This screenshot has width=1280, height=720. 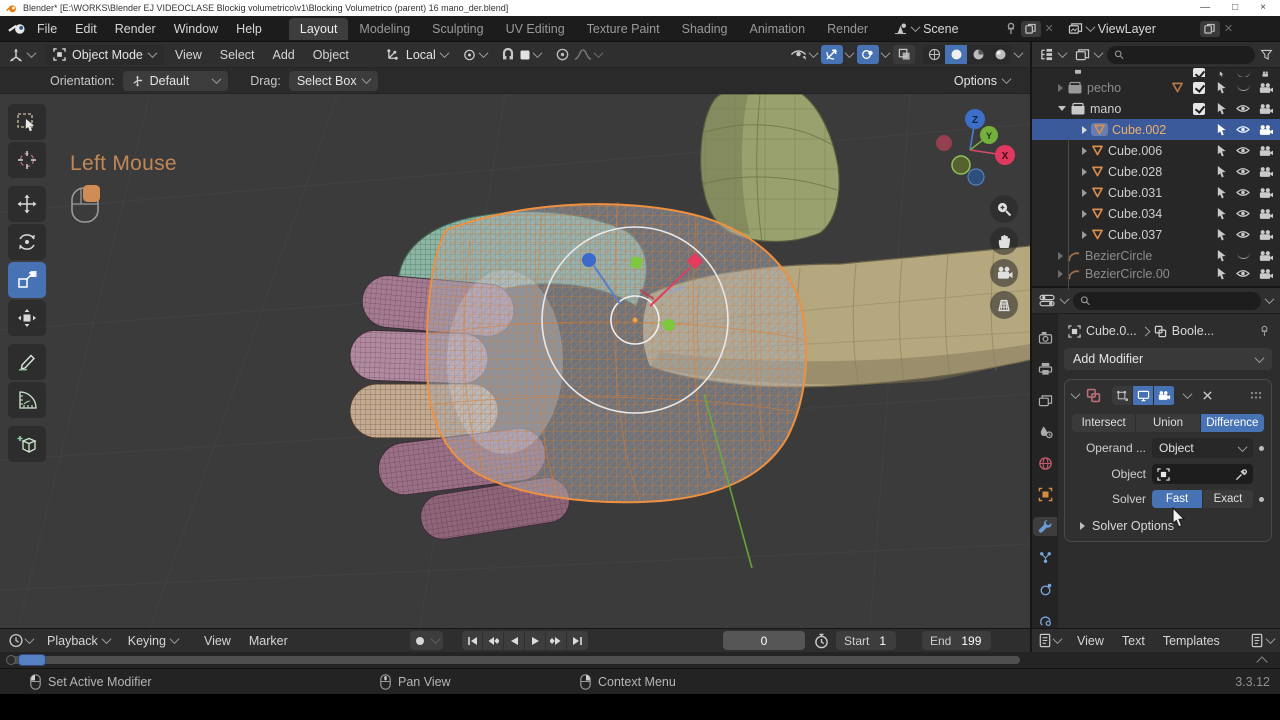 What do you see at coordinates (1261, 448) in the screenshot?
I see `animate-dot-icon` at bounding box center [1261, 448].